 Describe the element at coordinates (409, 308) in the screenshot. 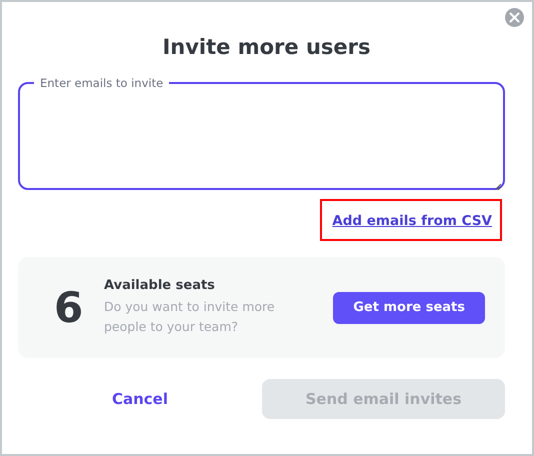

I see `get-seats-button: Get more seats` at that location.